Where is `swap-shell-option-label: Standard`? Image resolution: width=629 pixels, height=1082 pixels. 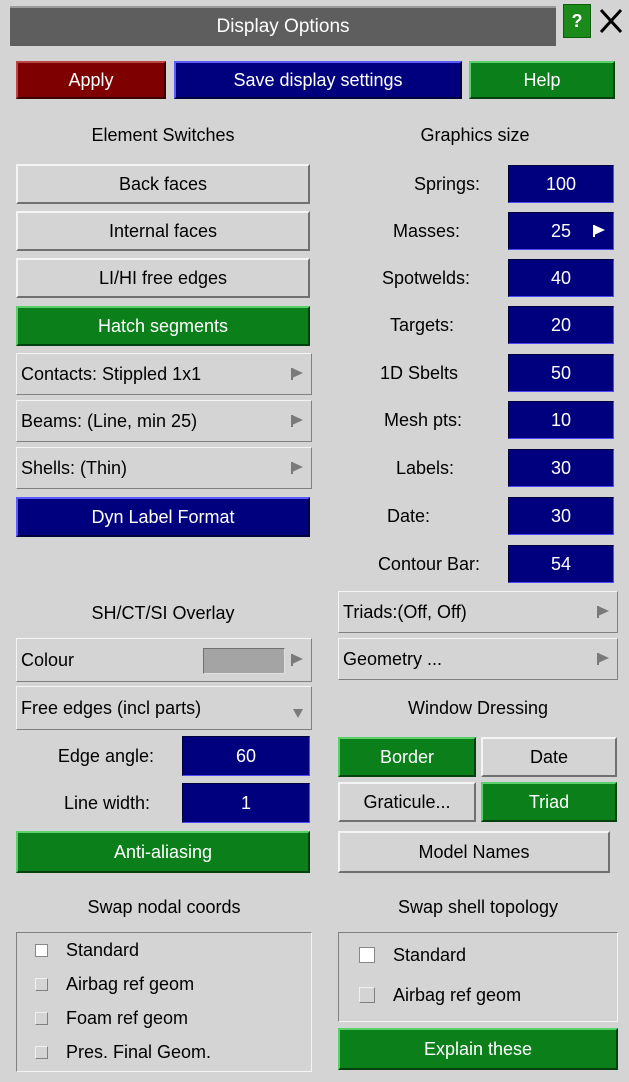
swap-shell-option-label: Standard is located at coordinates (430, 954).